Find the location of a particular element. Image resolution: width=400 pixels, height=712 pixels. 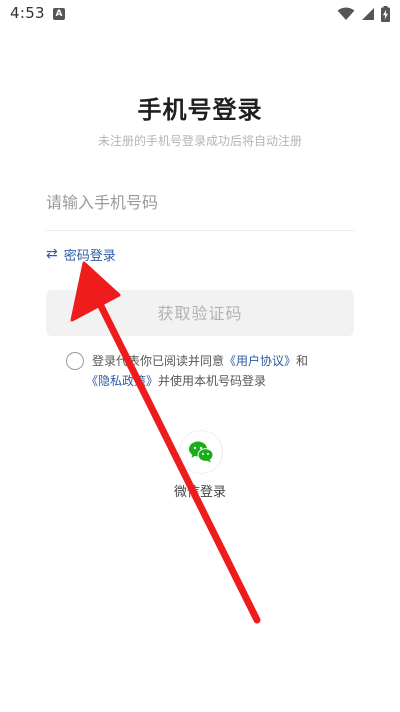

agreement-text-line-2: 《隐私政策》并使用本机号码登录 is located at coordinates (176, 380).